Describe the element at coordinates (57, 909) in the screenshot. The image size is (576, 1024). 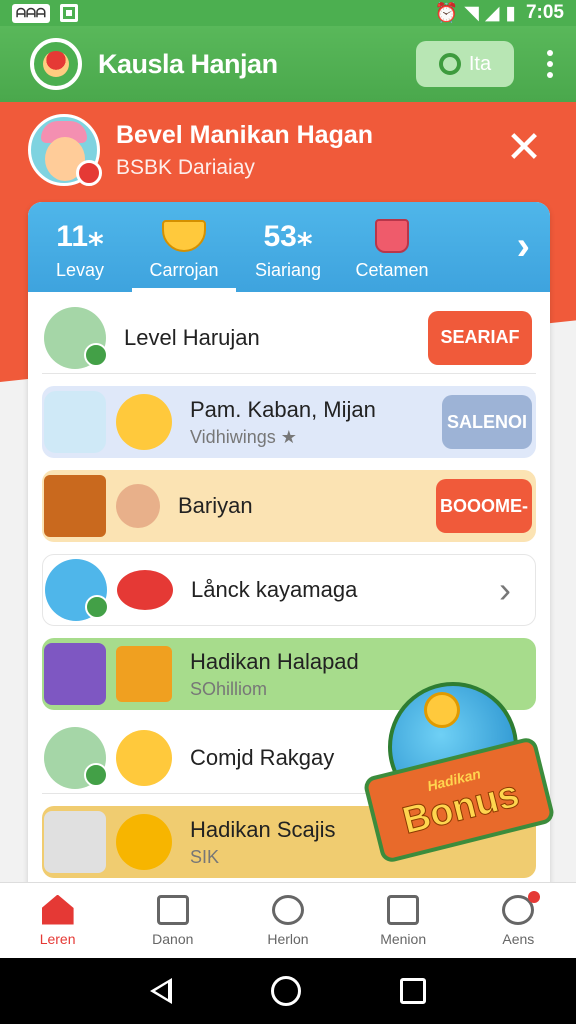
I see `home-icon` at that location.